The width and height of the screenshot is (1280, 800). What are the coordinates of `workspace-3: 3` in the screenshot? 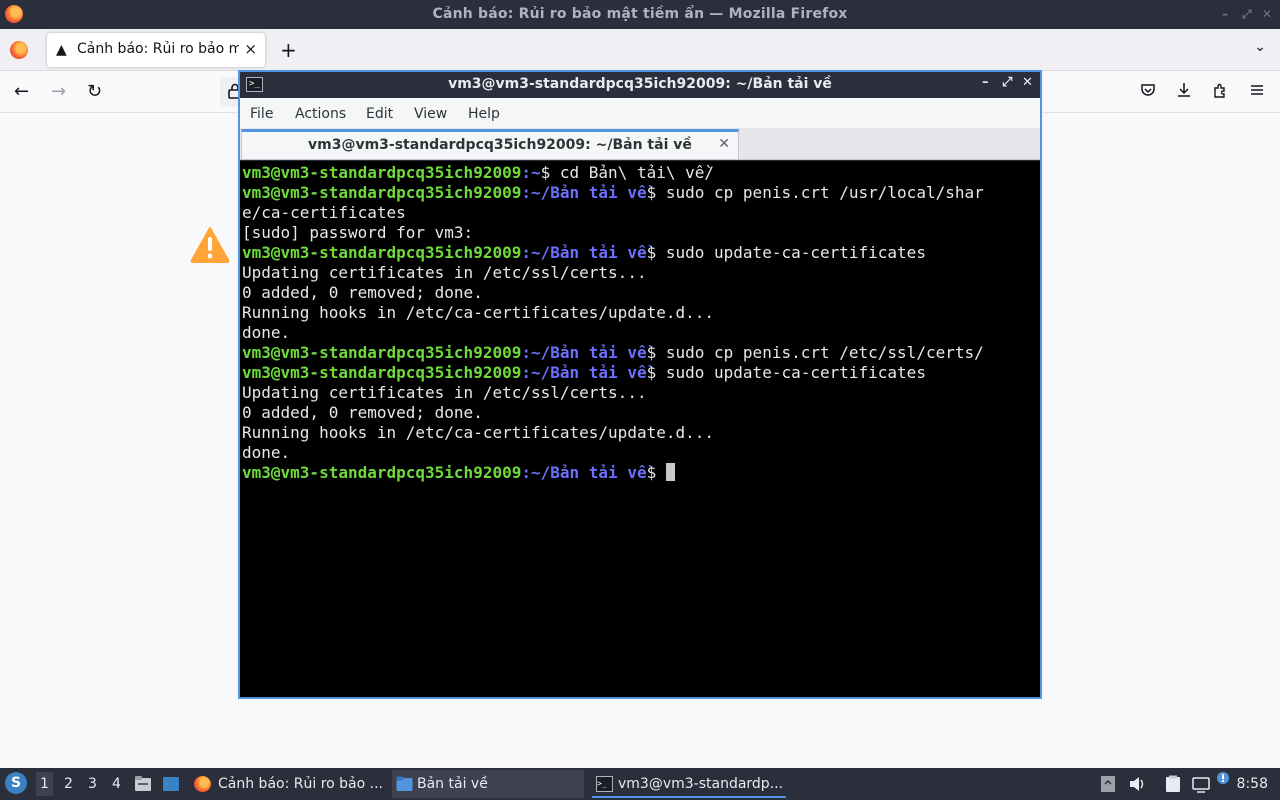 It's located at (92, 784).